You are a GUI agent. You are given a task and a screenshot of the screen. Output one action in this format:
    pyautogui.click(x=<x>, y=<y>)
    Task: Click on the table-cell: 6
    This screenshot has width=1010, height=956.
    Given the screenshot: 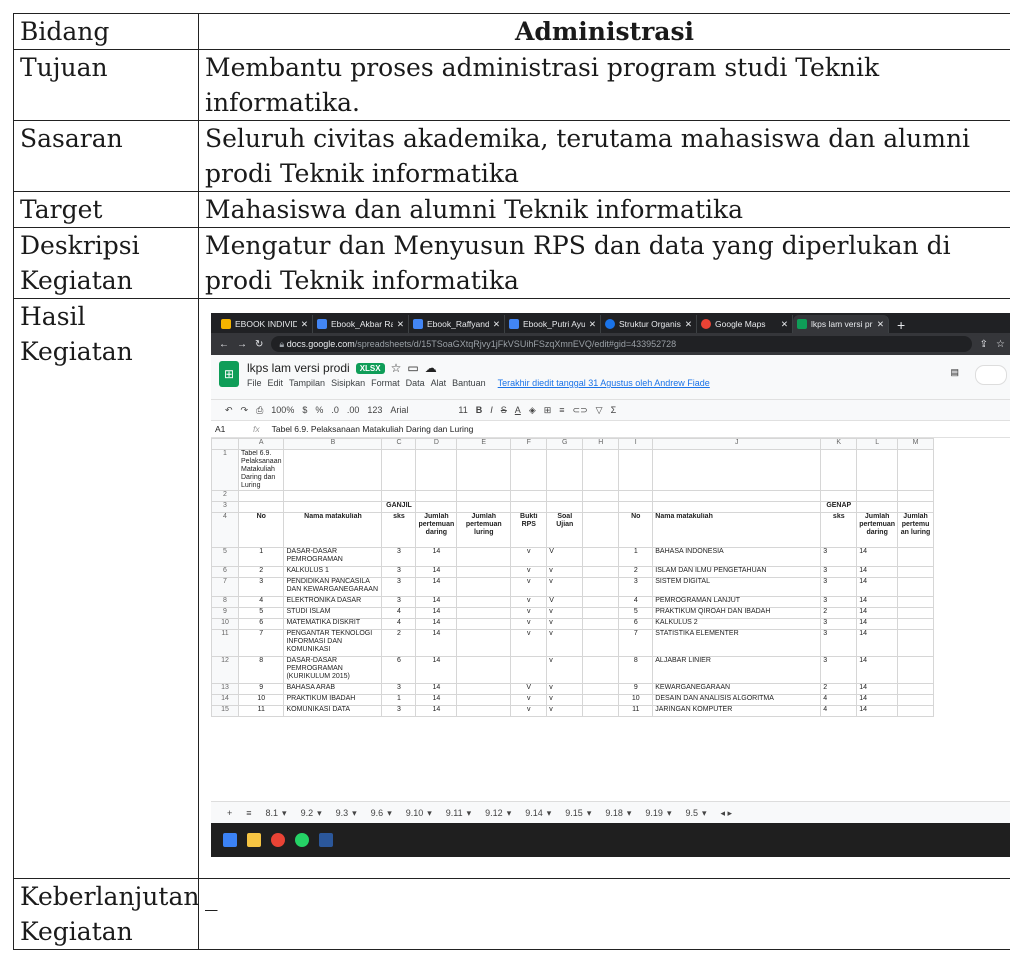 What is the action you would take?
    pyautogui.click(x=636, y=624)
    